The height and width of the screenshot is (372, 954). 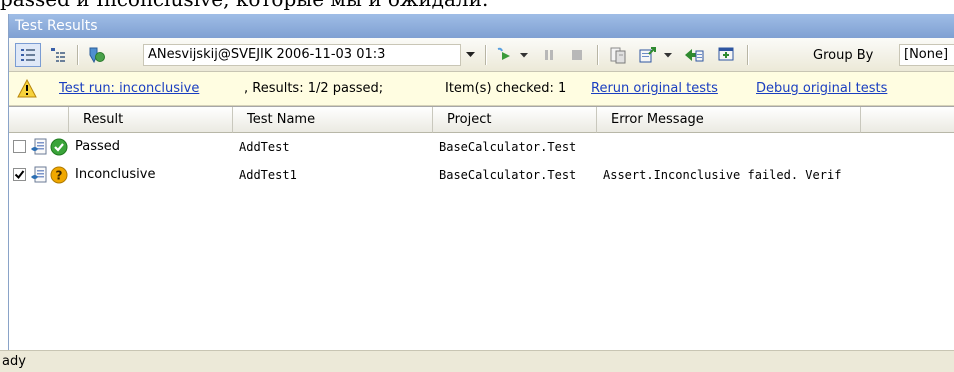 I want to click on results-summary: , Results: 1/2 passed;, so click(x=314, y=88).